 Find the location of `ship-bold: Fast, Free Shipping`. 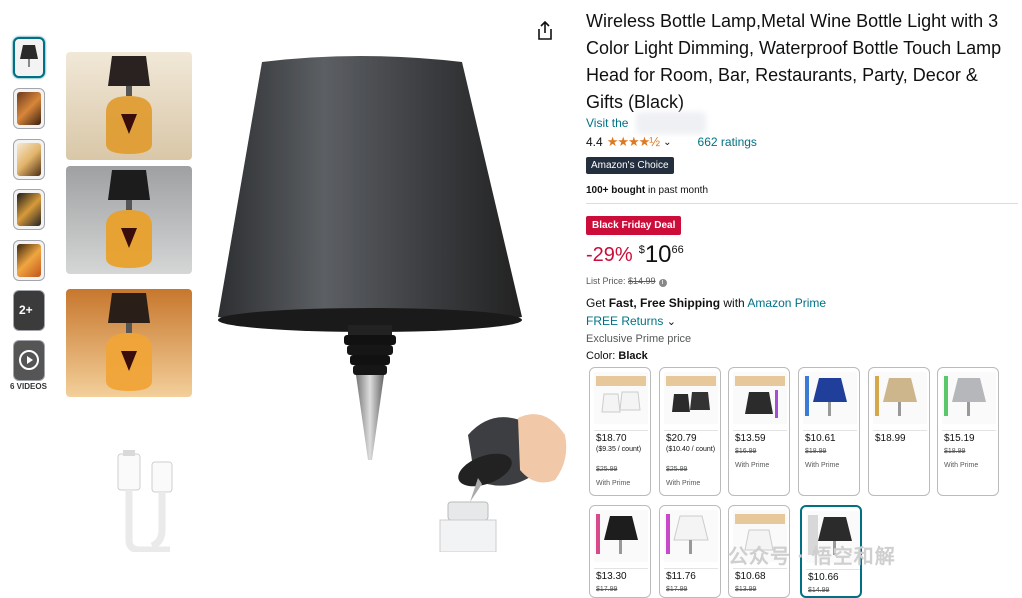

ship-bold: Fast, Free Shipping is located at coordinates (664, 303).